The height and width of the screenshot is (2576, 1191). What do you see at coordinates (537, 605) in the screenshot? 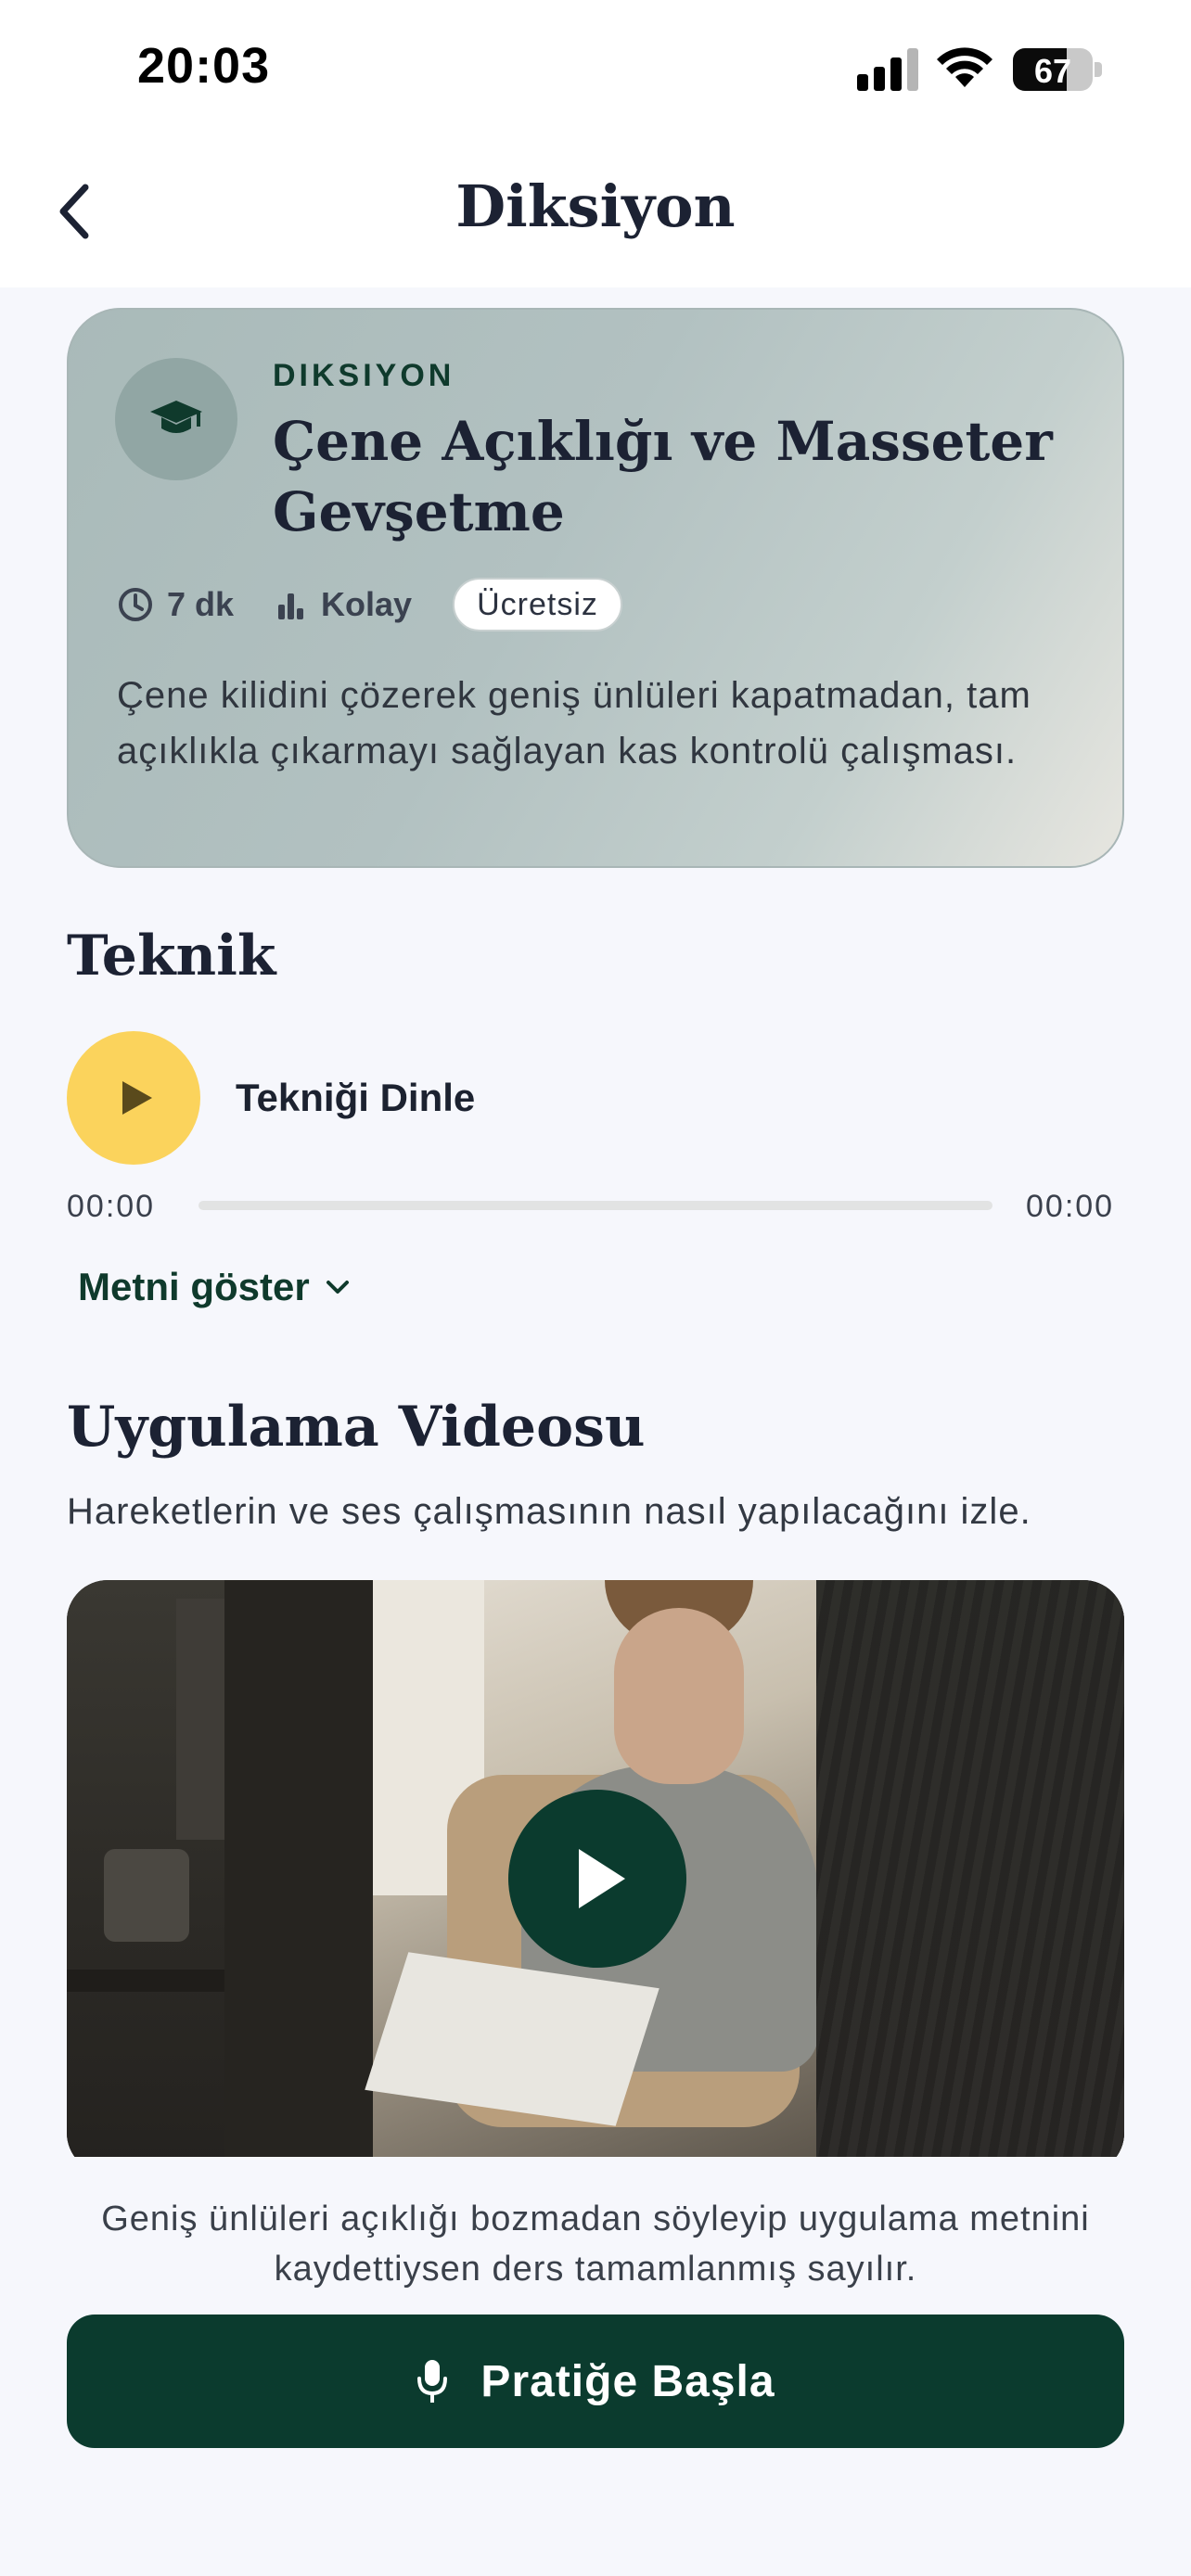
I see `price-badge: Ücretsiz` at bounding box center [537, 605].